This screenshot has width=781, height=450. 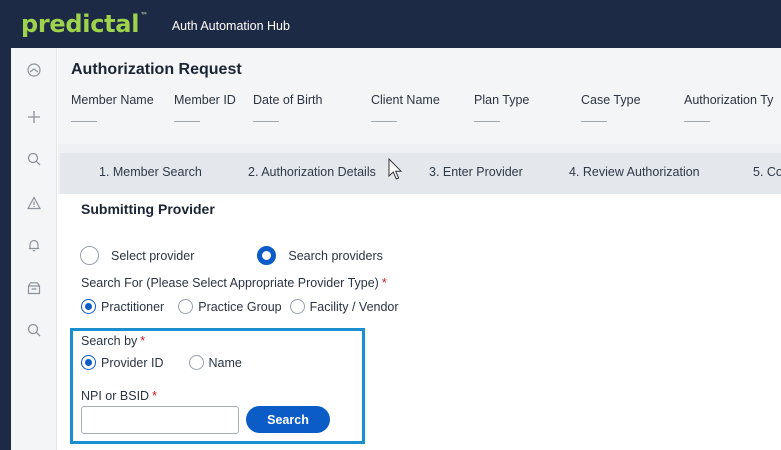 What do you see at coordinates (34, 70) in the screenshot?
I see `dashboard-icon` at bounding box center [34, 70].